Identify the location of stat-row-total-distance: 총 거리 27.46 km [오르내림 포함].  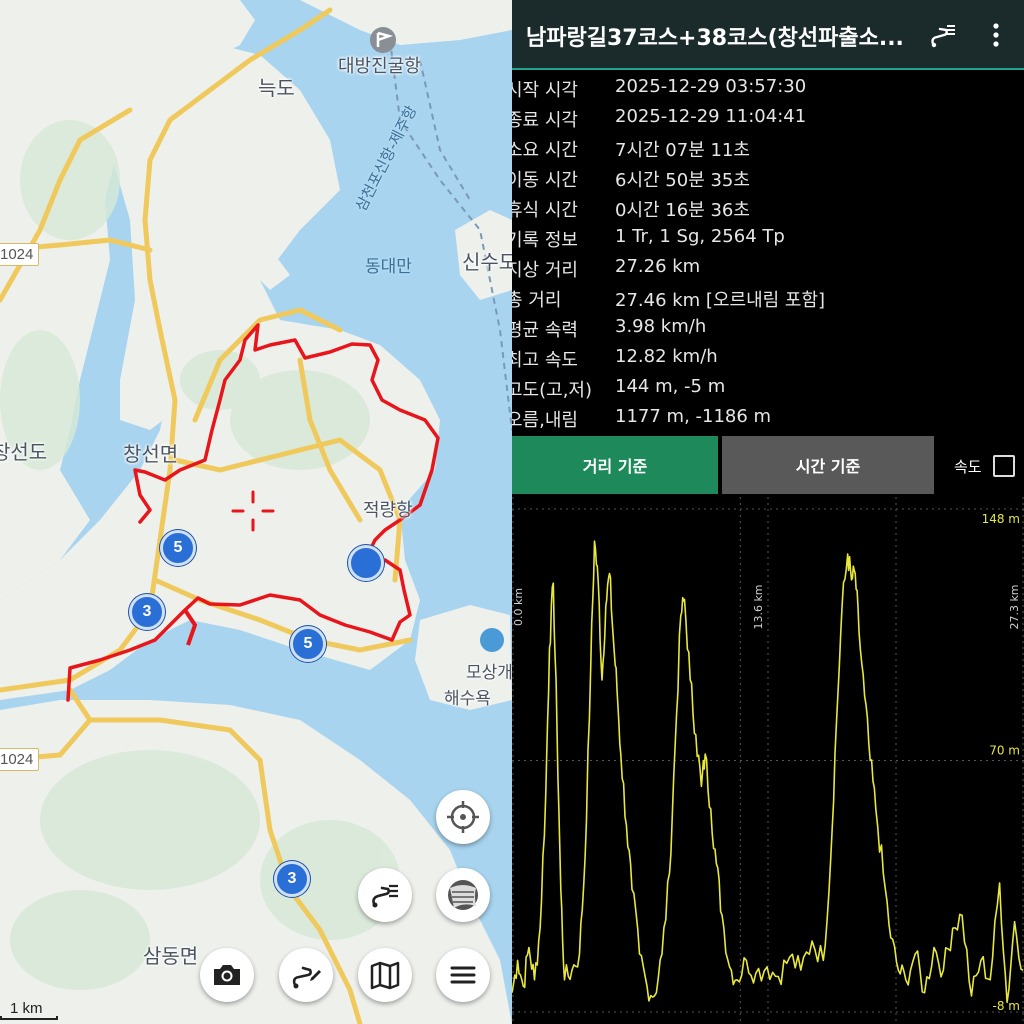
(768, 297).